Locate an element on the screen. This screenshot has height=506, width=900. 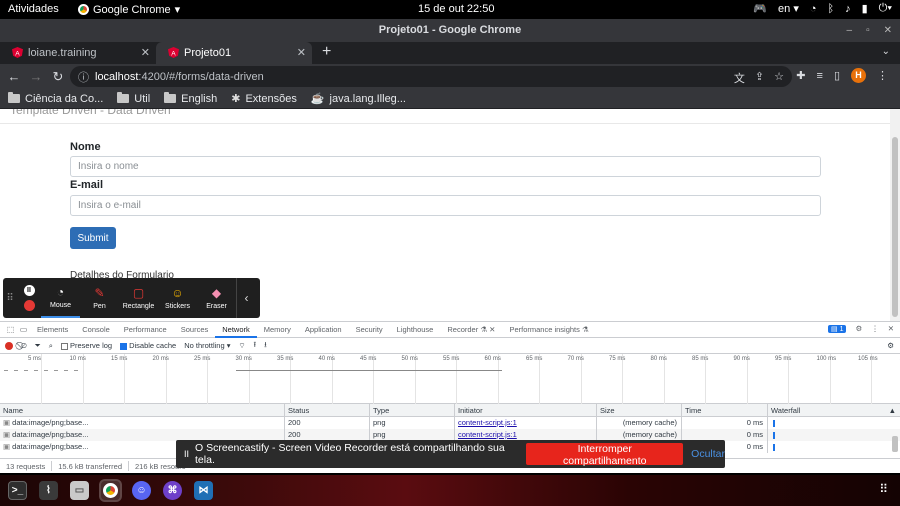
search-icon: ⌕ is located at coordinates (51, 346).